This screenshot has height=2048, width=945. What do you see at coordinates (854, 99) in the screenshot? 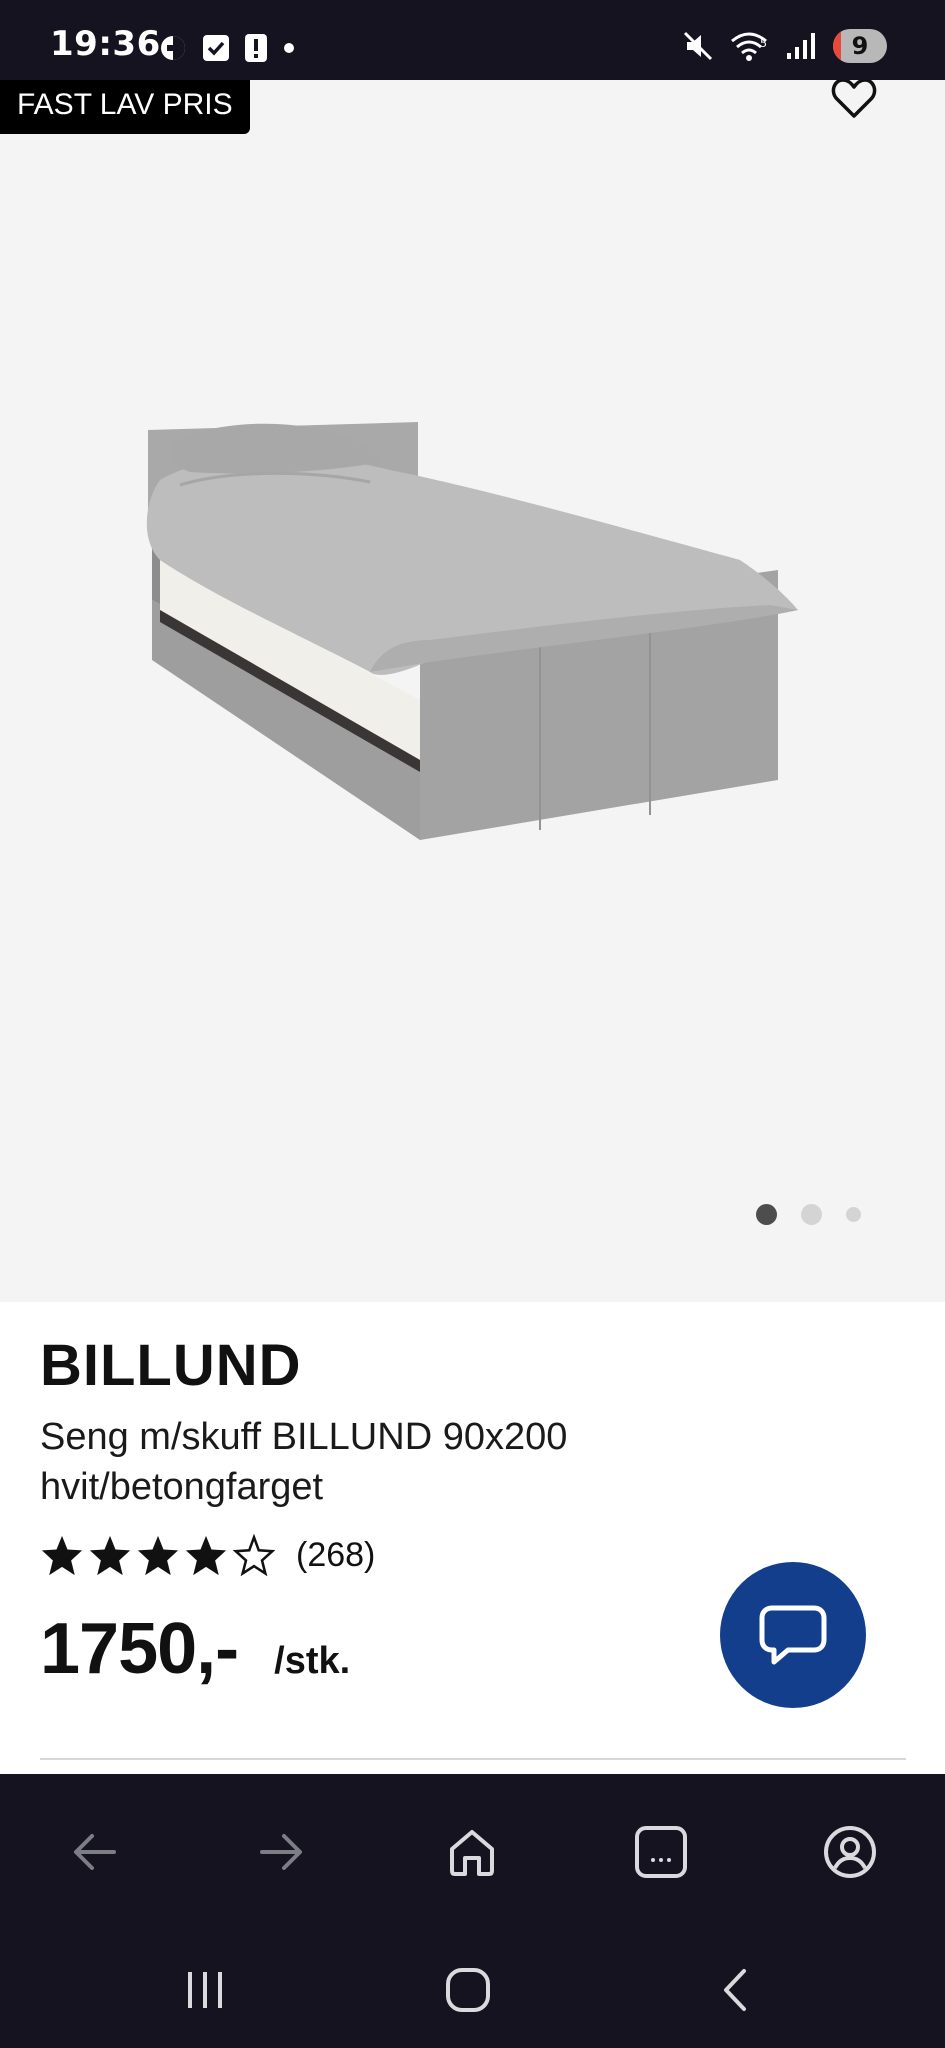
I see `heart-icon` at bounding box center [854, 99].